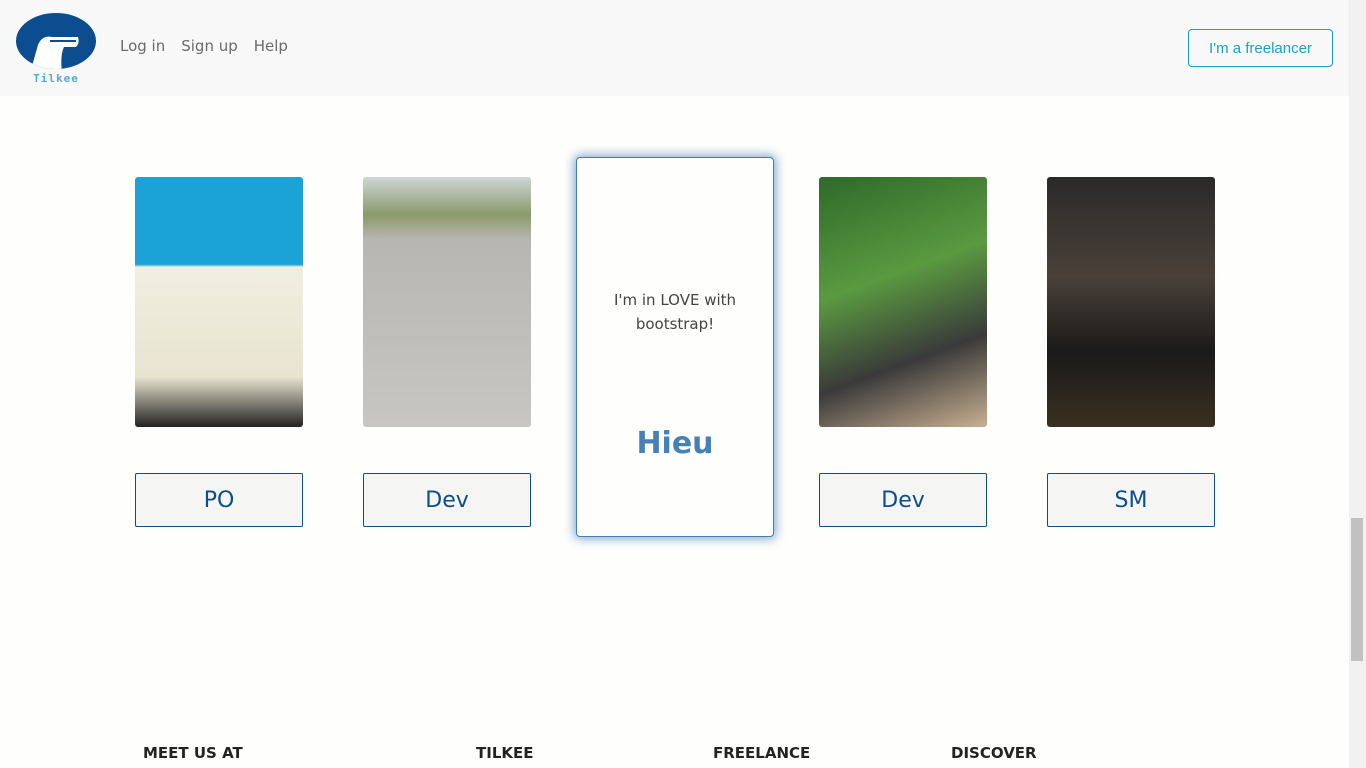 The image size is (1366, 768). What do you see at coordinates (193, 753) in the screenshot?
I see `footer-heading-meet: MEET US AT` at bounding box center [193, 753].